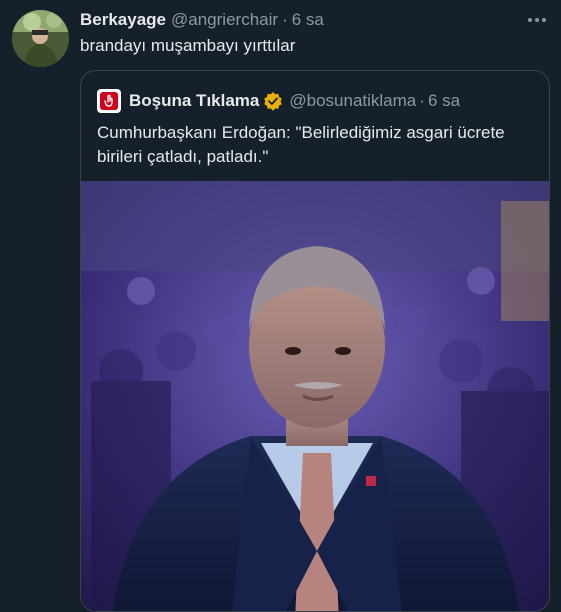 This screenshot has height=612, width=561. I want to click on avatar, so click(40, 38).